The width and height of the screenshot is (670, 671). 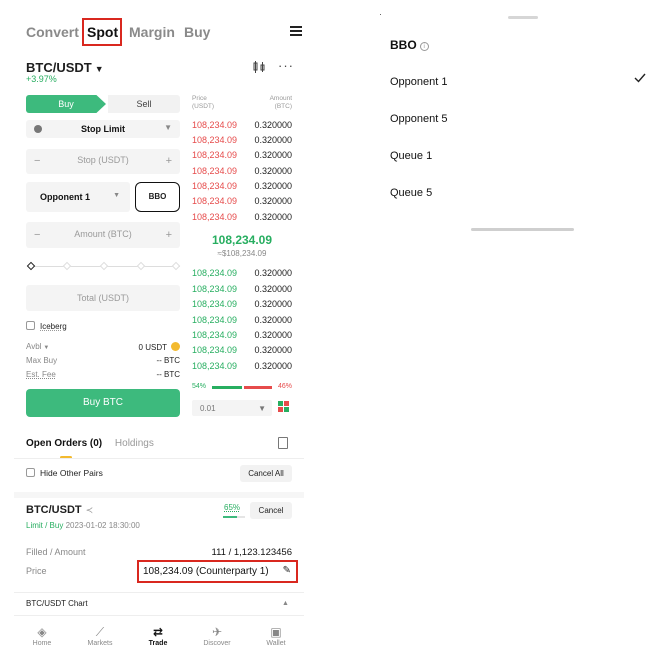 I want to click on option-queue-5: Queue 5, so click(x=525, y=193).